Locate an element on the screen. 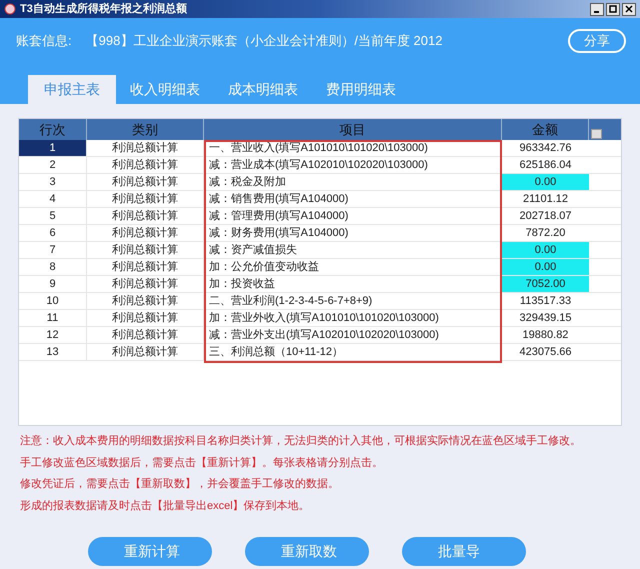  row-number: 1 is located at coordinates (53, 148).